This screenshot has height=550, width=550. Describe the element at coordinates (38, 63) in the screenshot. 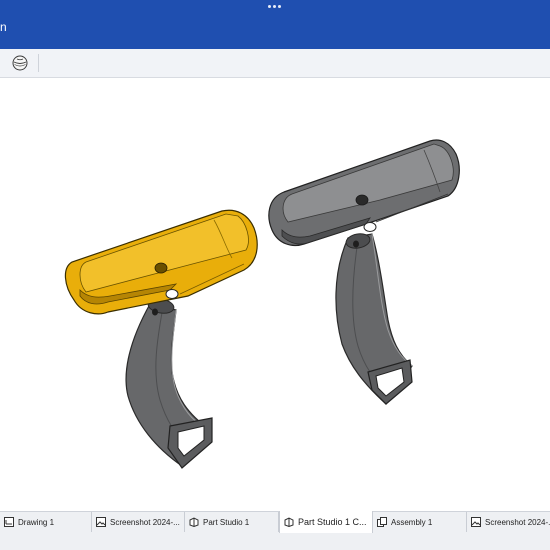

I see `toolbar-divider` at that location.